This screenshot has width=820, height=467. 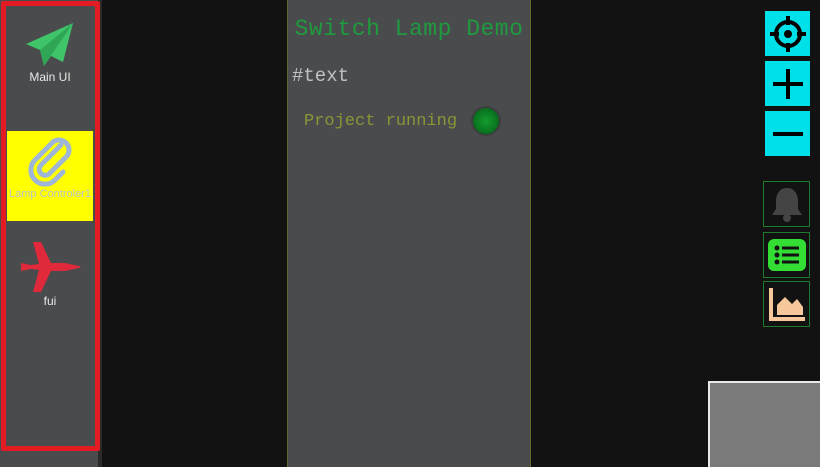 What do you see at coordinates (321, 76) in the screenshot?
I see `text-placeholder: #text` at bounding box center [321, 76].